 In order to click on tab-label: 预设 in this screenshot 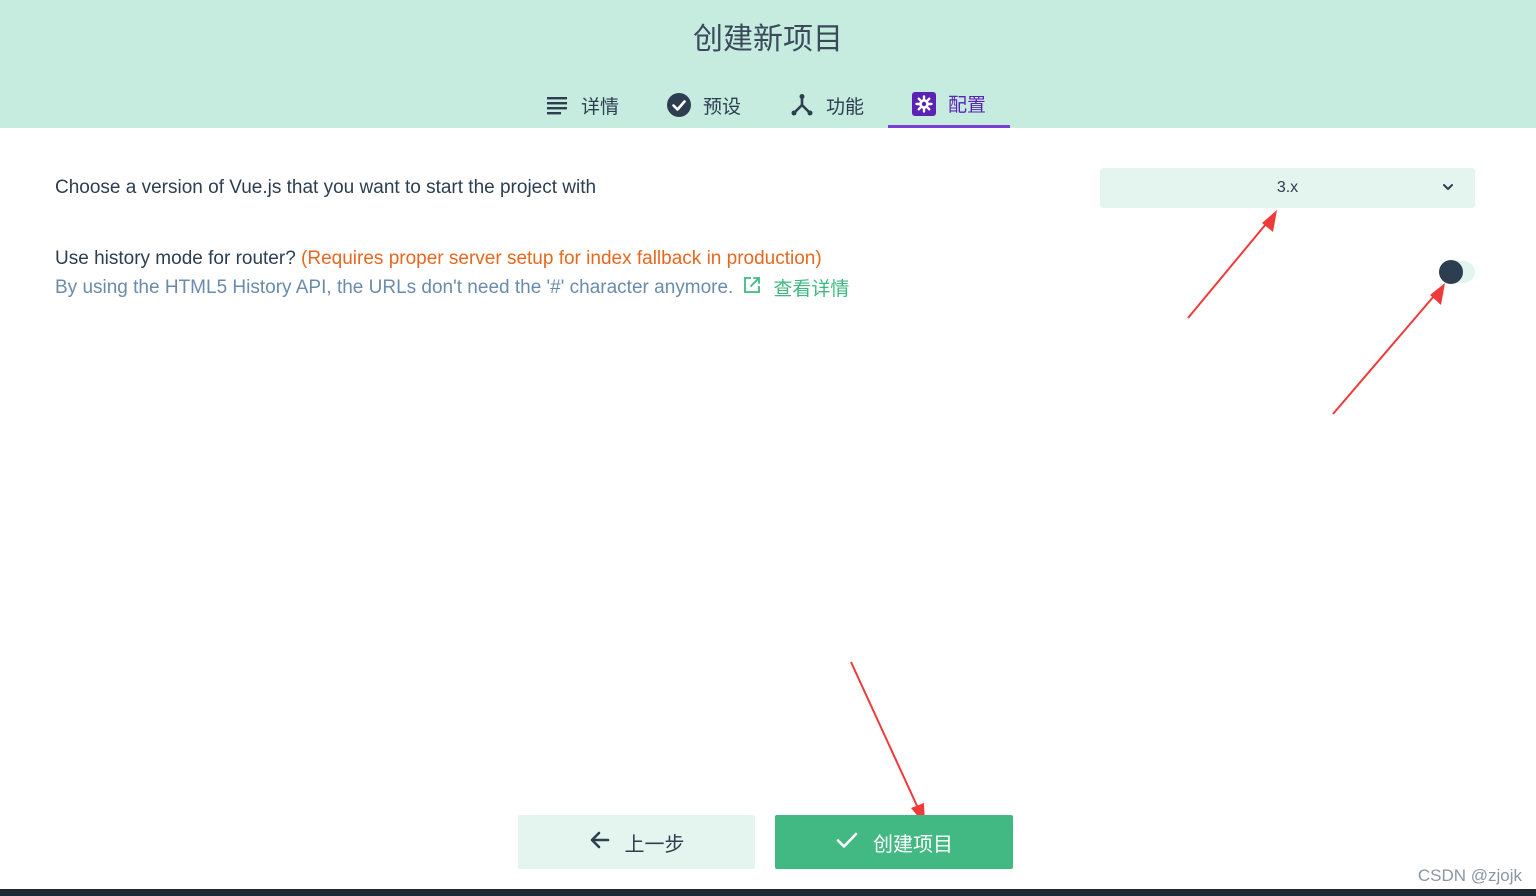, I will do `click(721, 106)`.